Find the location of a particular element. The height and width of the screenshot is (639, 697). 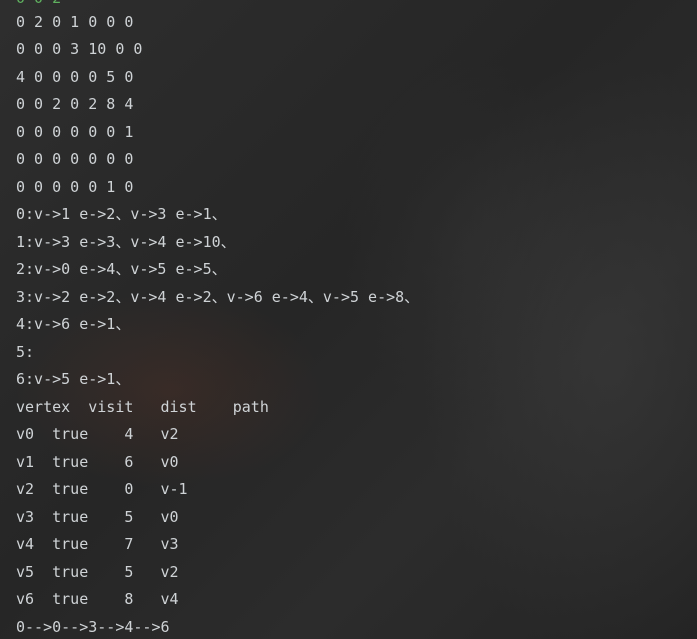

table-row: v1 true 6 v0 is located at coordinates (97, 462).